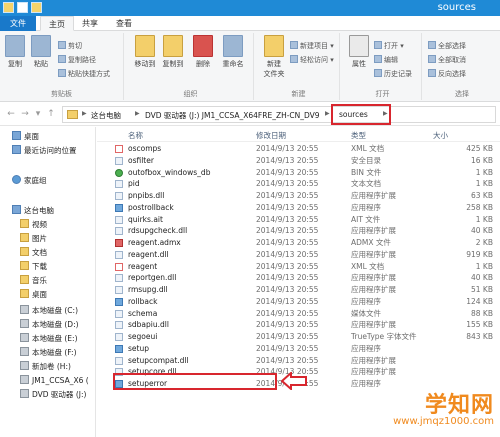  What do you see at coordinates (54, 381) in the screenshot?
I see `sidebar-item: JM1_CCSA_X6 (` at bounding box center [54, 381].